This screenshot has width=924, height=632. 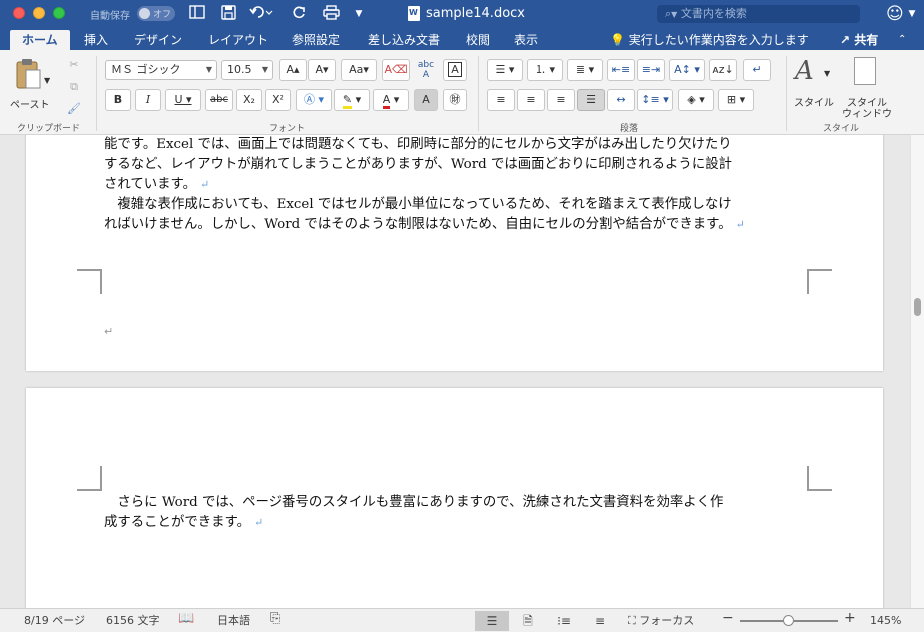 What do you see at coordinates (629, 129) in the screenshot?
I see `paragraph-group-label: 段落` at bounding box center [629, 129].